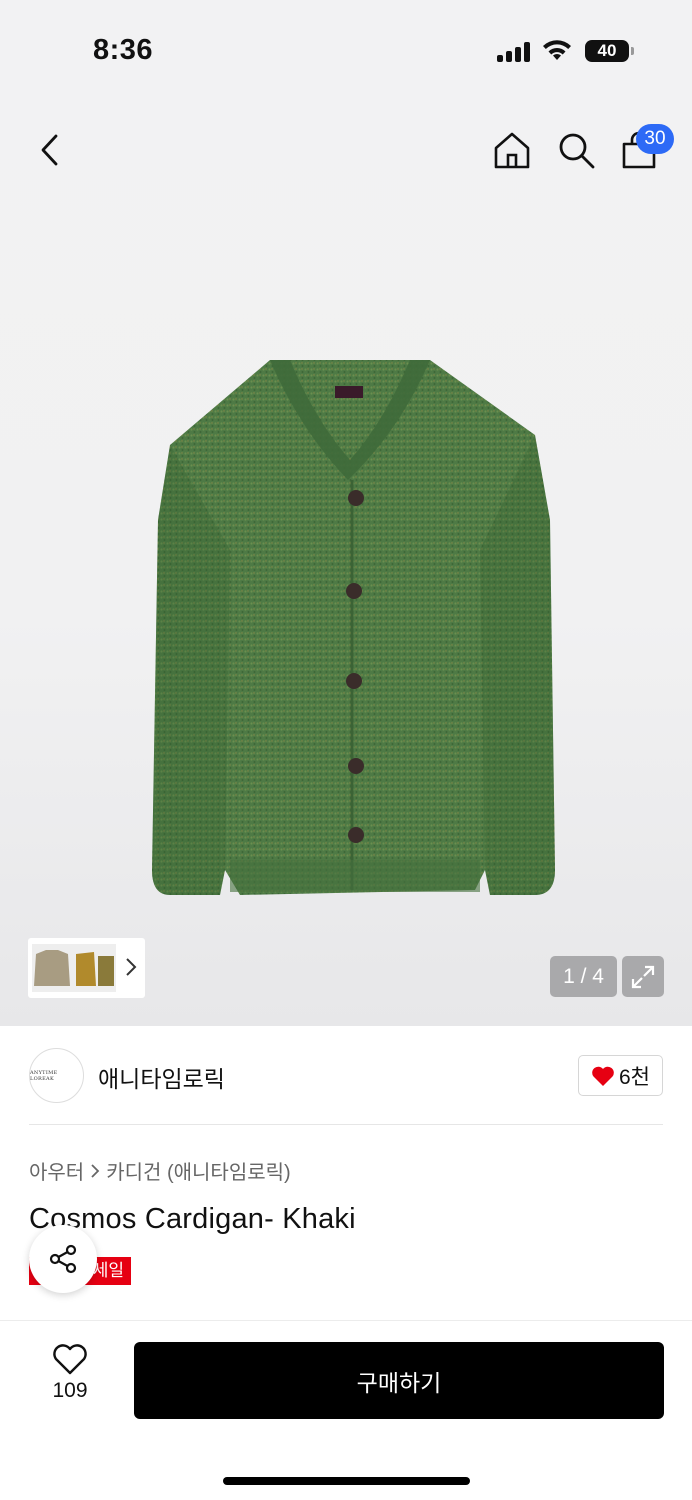 This screenshot has width=692, height=1500. I want to click on share-icon, so click(63, 1259).